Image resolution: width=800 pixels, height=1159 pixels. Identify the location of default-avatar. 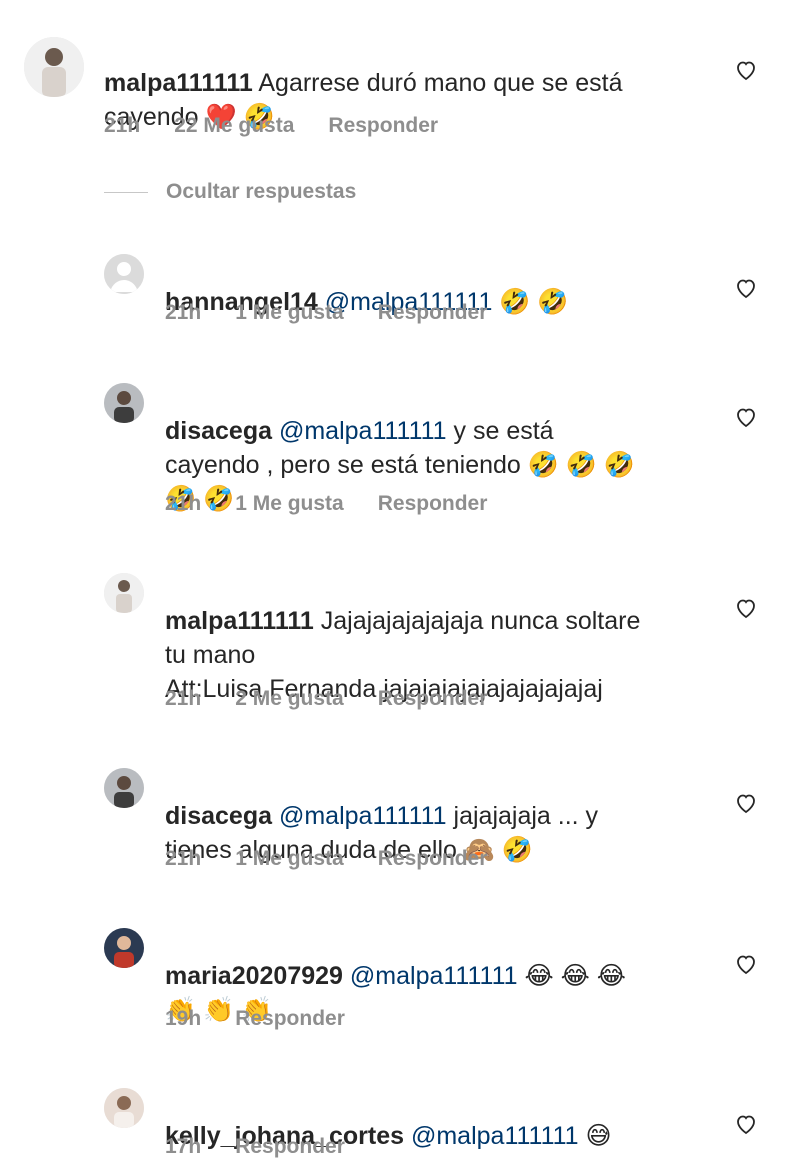
(124, 274).